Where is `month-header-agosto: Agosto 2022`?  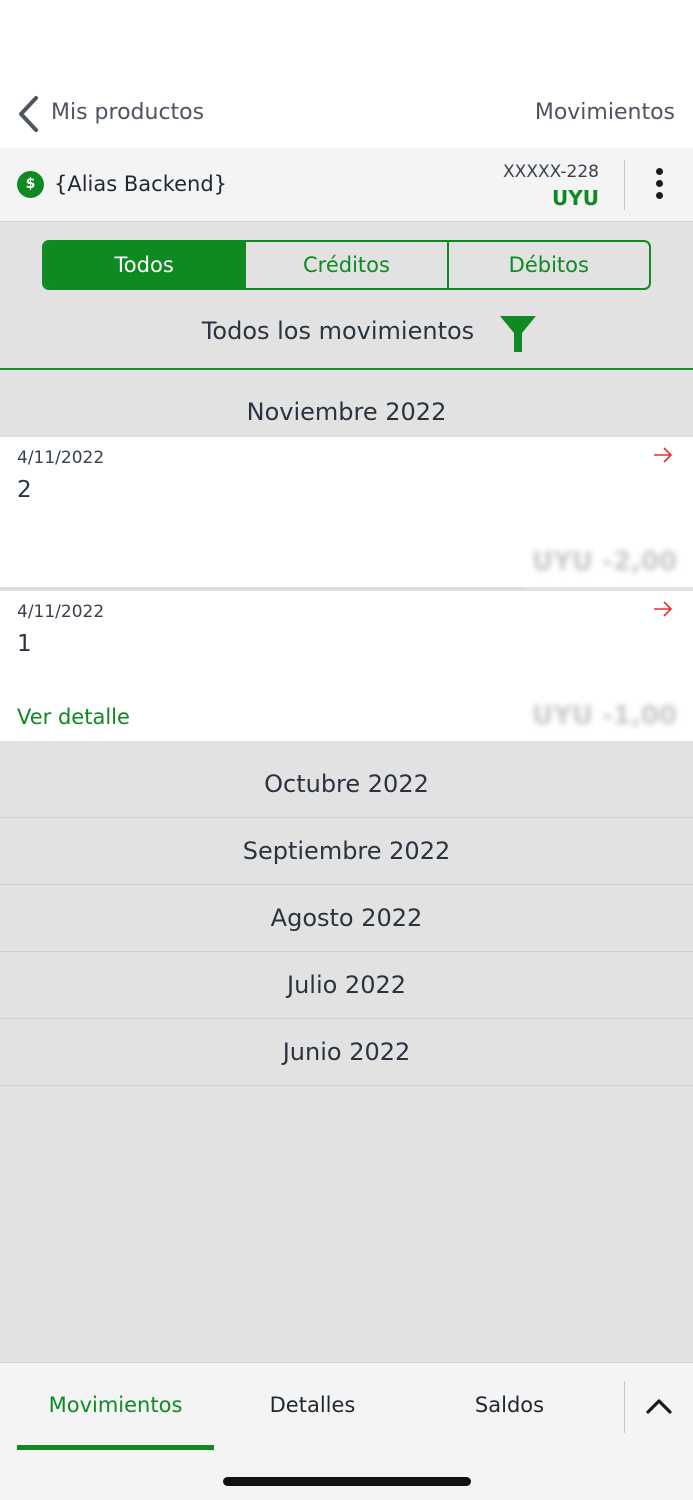 month-header-agosto: Agosto 2022 is located at coordinates (346, 918).